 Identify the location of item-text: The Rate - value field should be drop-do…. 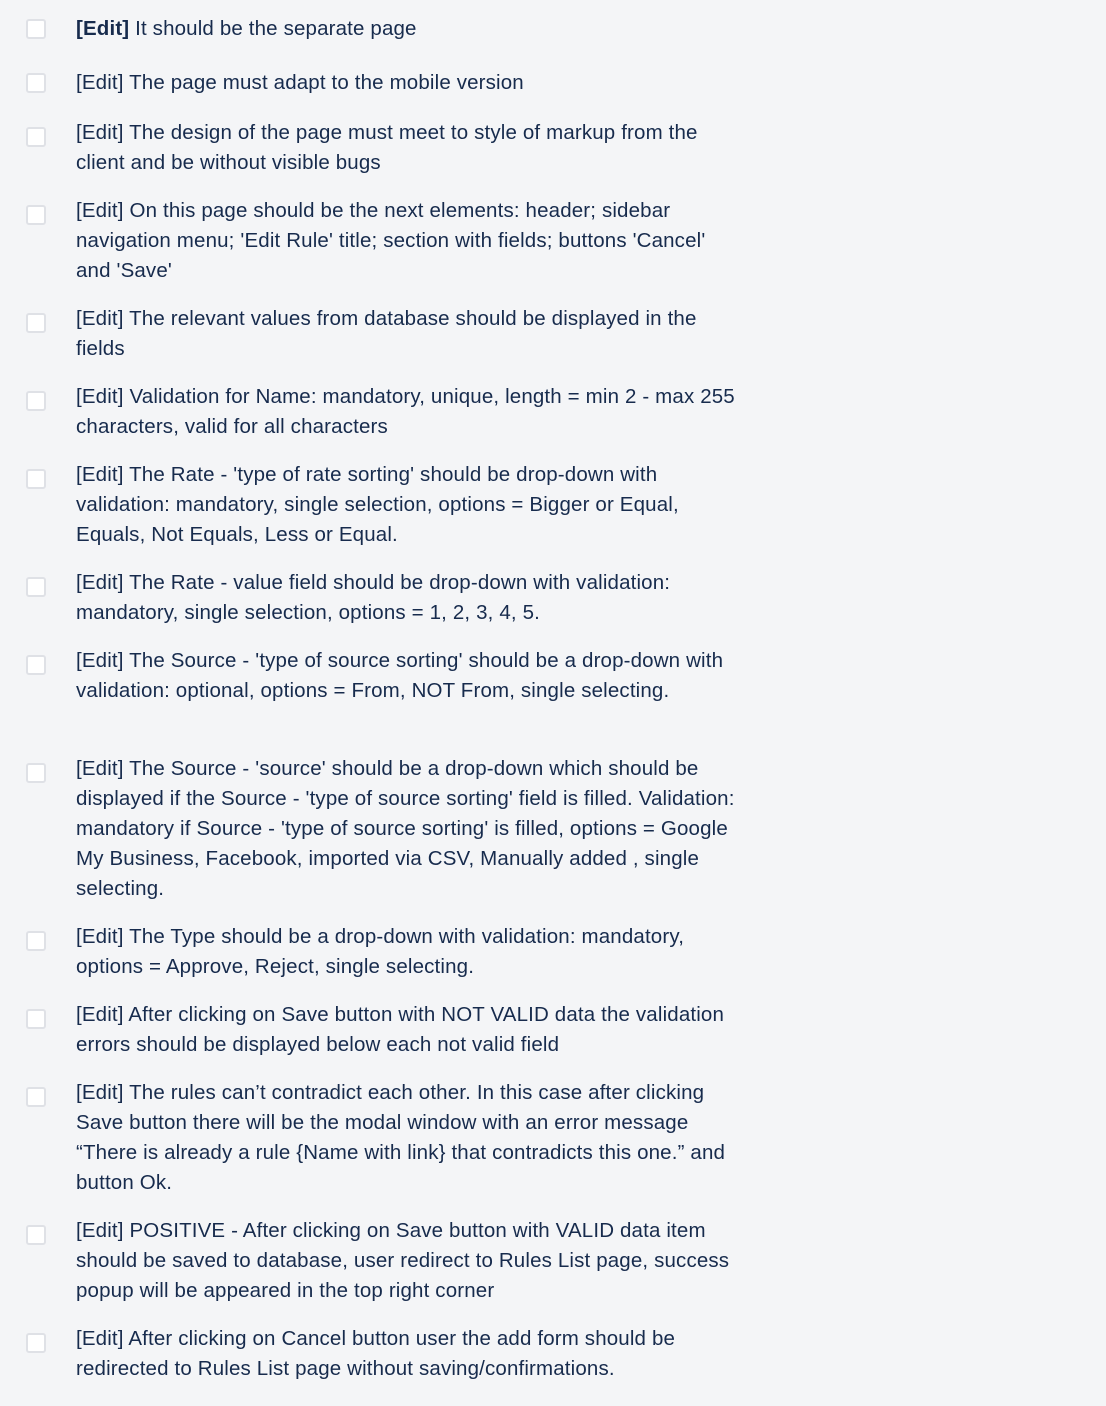
(373, 597).